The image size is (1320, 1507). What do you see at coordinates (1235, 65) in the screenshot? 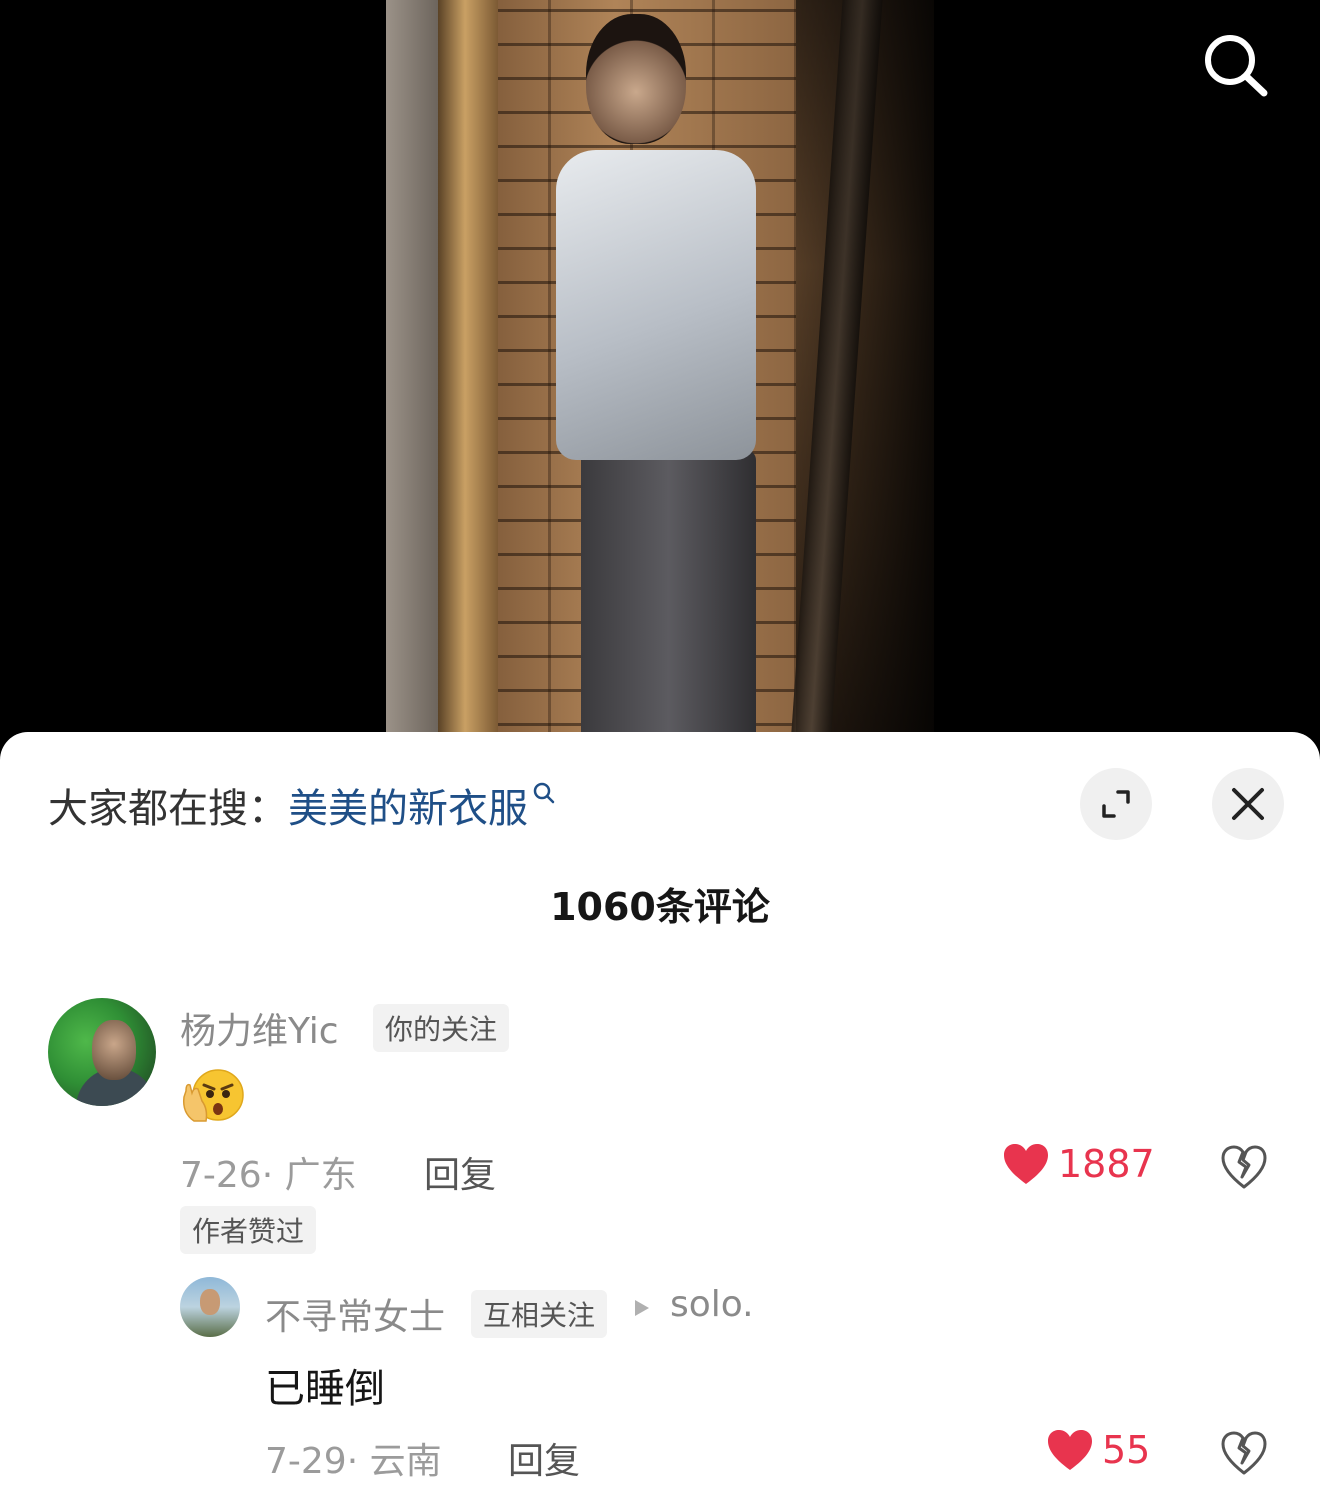
I see `search-icon` at bounding box center [1235, 65].